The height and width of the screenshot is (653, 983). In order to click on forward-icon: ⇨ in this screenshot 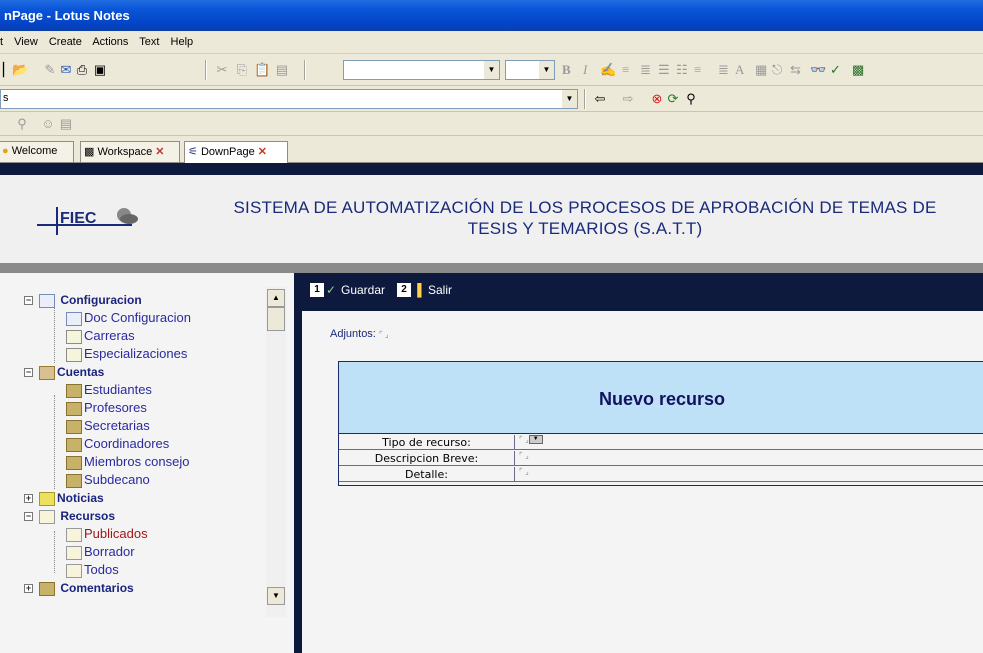, I will do `click(628, 99)`.